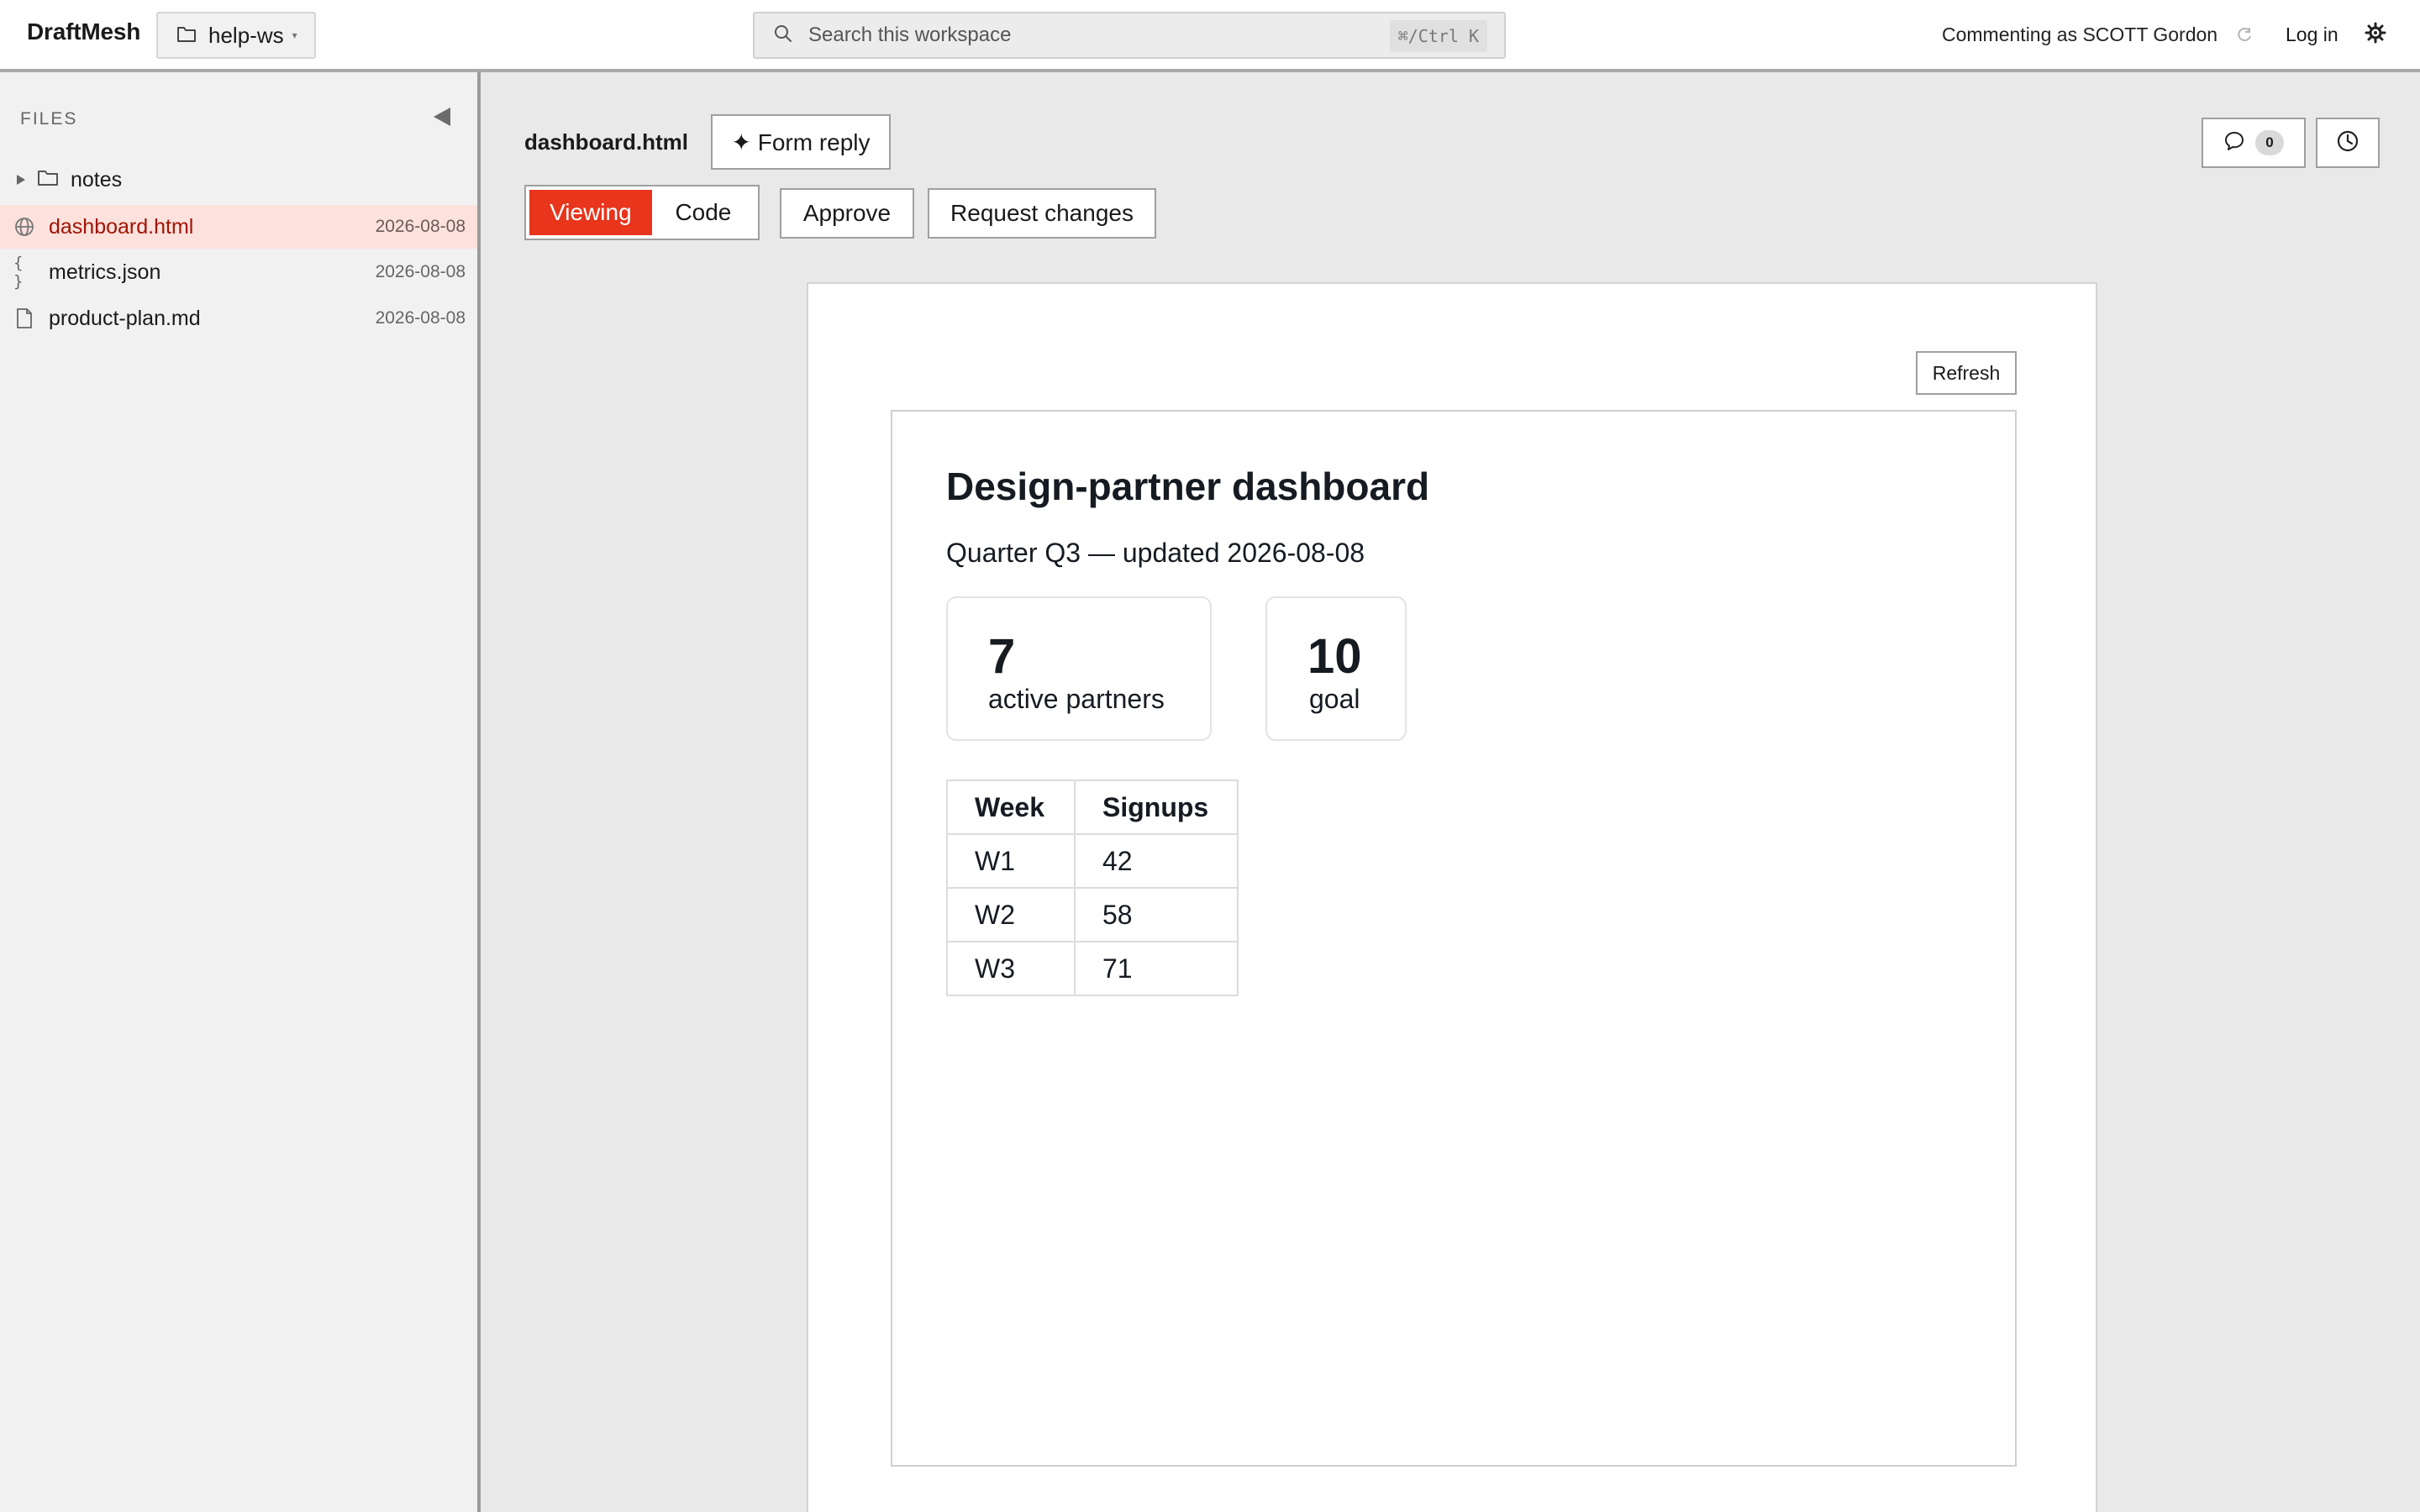 The height and width of the screenshot is (1512, 2420). What do you see at coordinates (801, 142) in the screenshot?
I see `form-reply-button: ✦ Form reply` at bounding box center [801, 142].